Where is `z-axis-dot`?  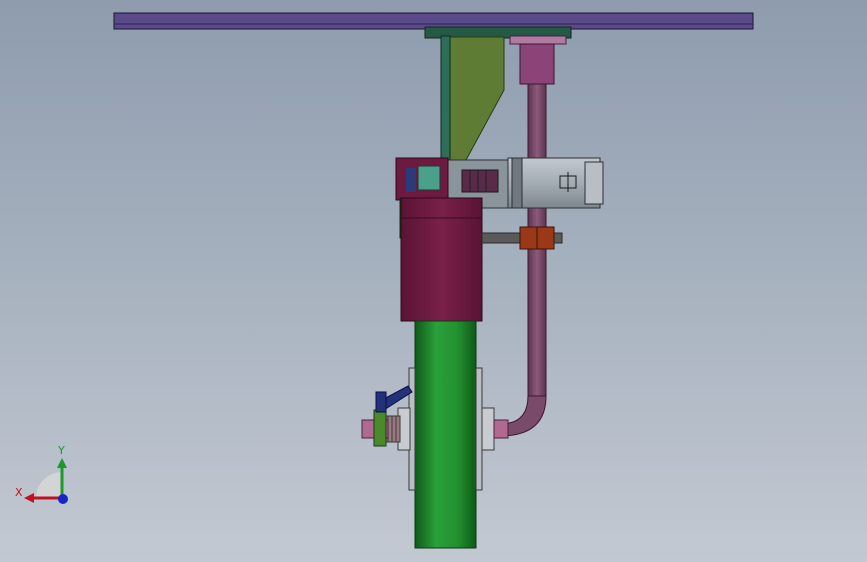 z-axis-dot is located at coordinates (63, 499).